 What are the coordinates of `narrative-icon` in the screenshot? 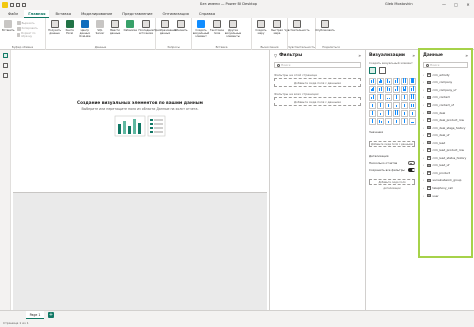 It's located at (396, 121).